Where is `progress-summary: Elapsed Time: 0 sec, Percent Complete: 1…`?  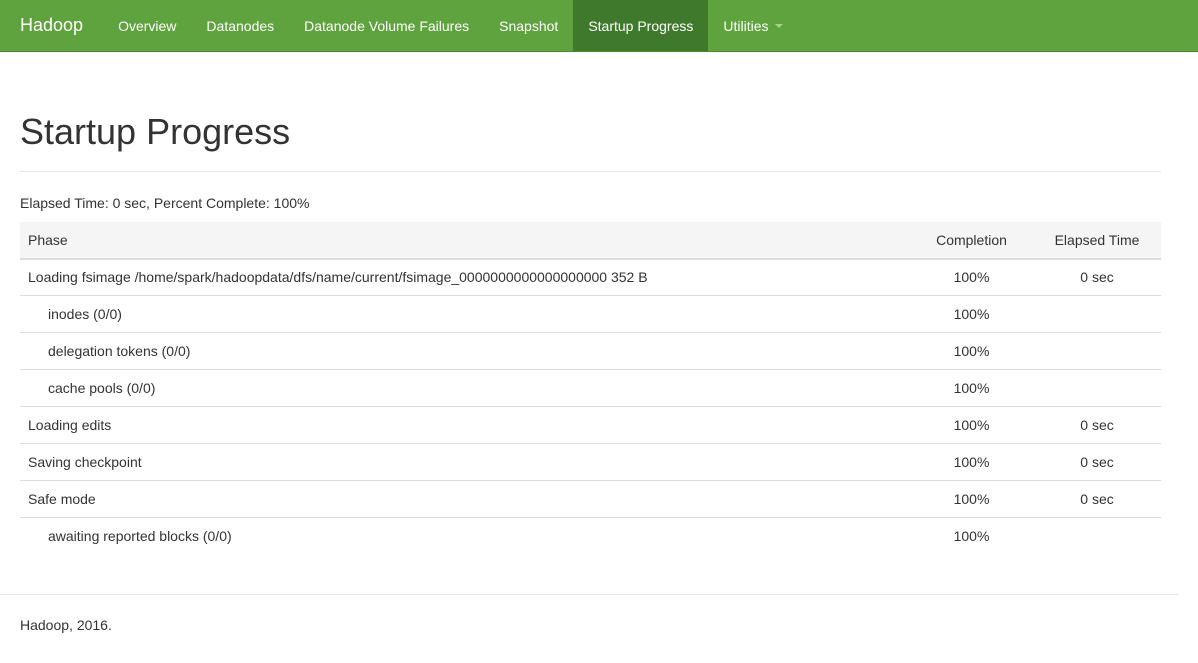
progress-summary: Elapsed Time: 0 sec, Percent Complete: 1… is located at coordinates (165, 202).